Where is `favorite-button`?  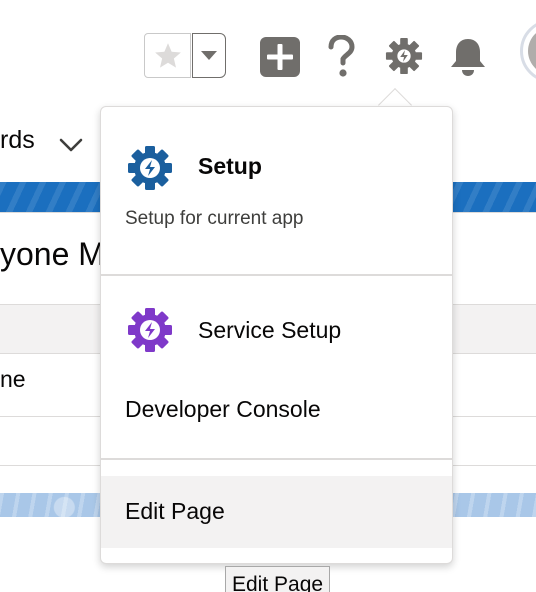
favorite-button is located at coordinates (167, 55).